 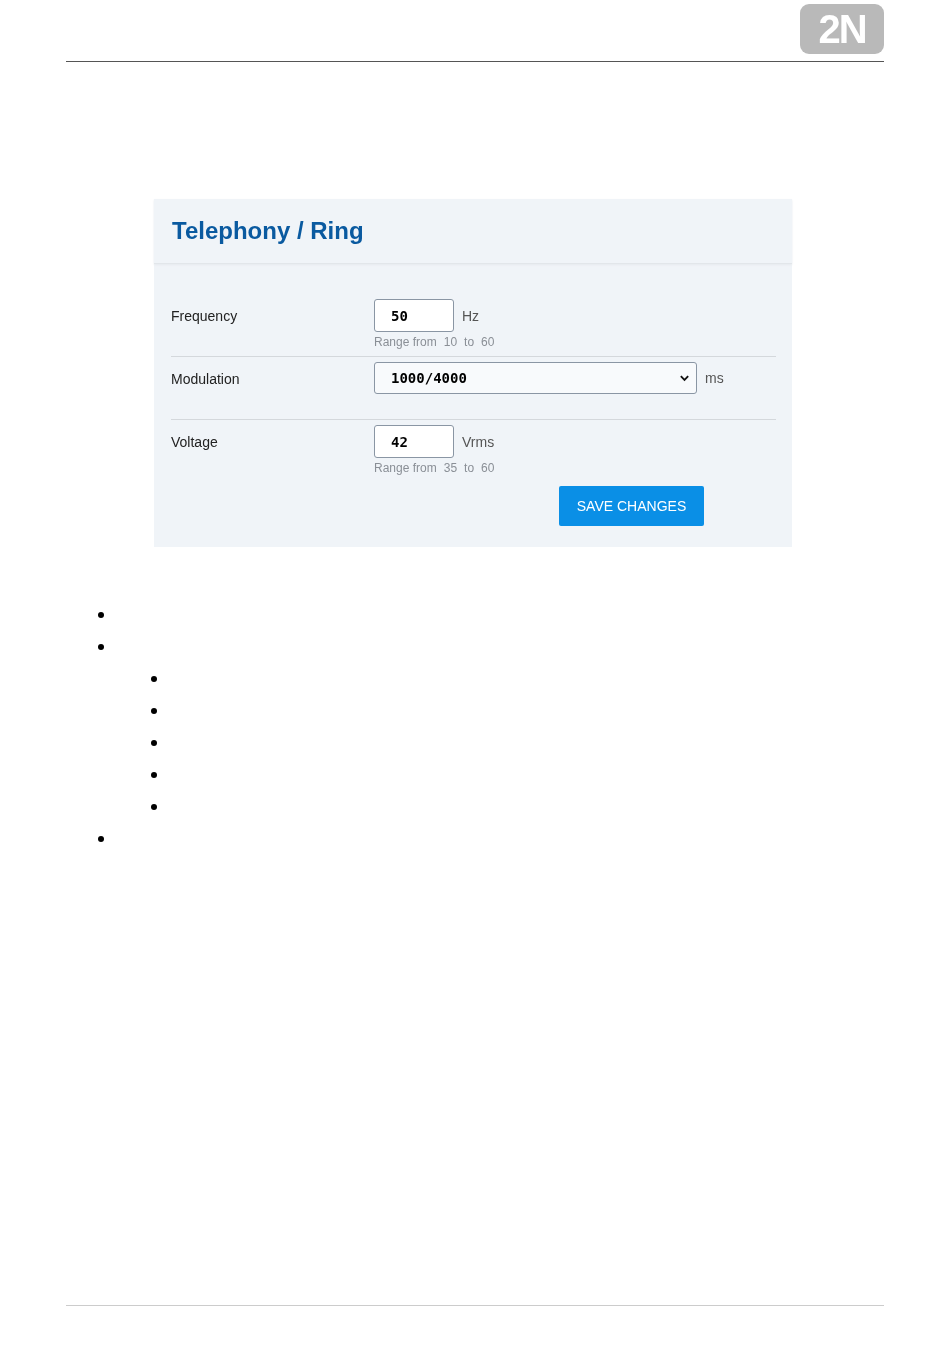 What do you see at coordinates (478, 441) in the screenshot?
I see `unit-label: Vrms` at bounding box center [478, 441].